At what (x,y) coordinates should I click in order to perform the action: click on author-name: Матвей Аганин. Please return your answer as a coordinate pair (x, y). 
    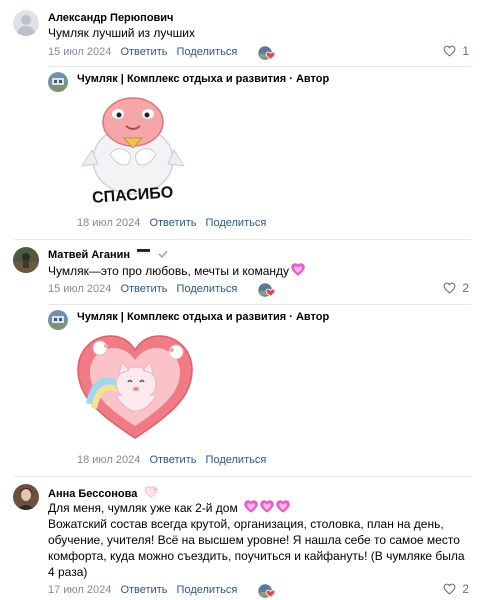
    Looking at the image, I should click on (89, 255).